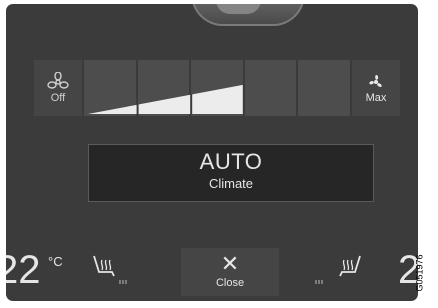 This screenshot has height=308, width=438. Describe the element at coordinates (338, 271) in the screenshot. I see `right-seat-heat-icon` at that location.